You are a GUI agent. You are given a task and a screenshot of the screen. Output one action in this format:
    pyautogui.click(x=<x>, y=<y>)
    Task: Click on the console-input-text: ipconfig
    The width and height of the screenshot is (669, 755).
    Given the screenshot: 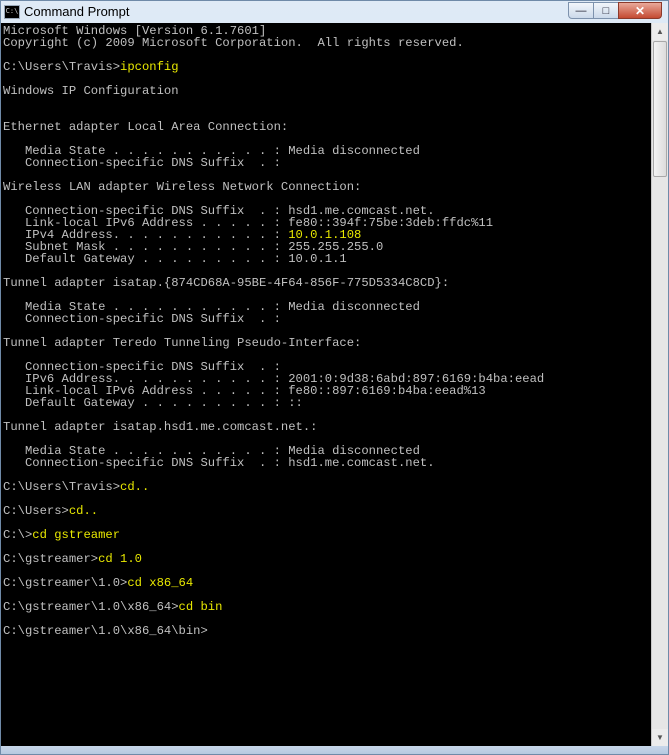 What is the action you would take?
    pyautogui.click(x=149, y=67)
    